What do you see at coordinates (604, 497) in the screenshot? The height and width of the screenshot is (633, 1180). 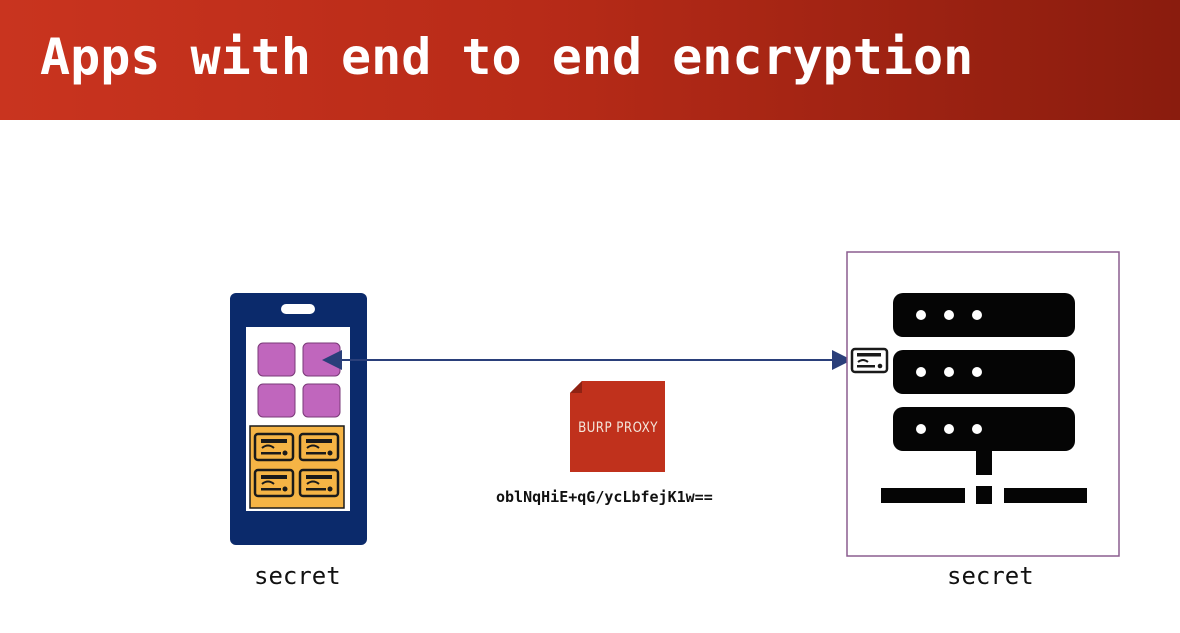 I see `ciphertext-label: oblNqHiE+qG/ycLbfejK1w==` at bounding box center [604, 497].